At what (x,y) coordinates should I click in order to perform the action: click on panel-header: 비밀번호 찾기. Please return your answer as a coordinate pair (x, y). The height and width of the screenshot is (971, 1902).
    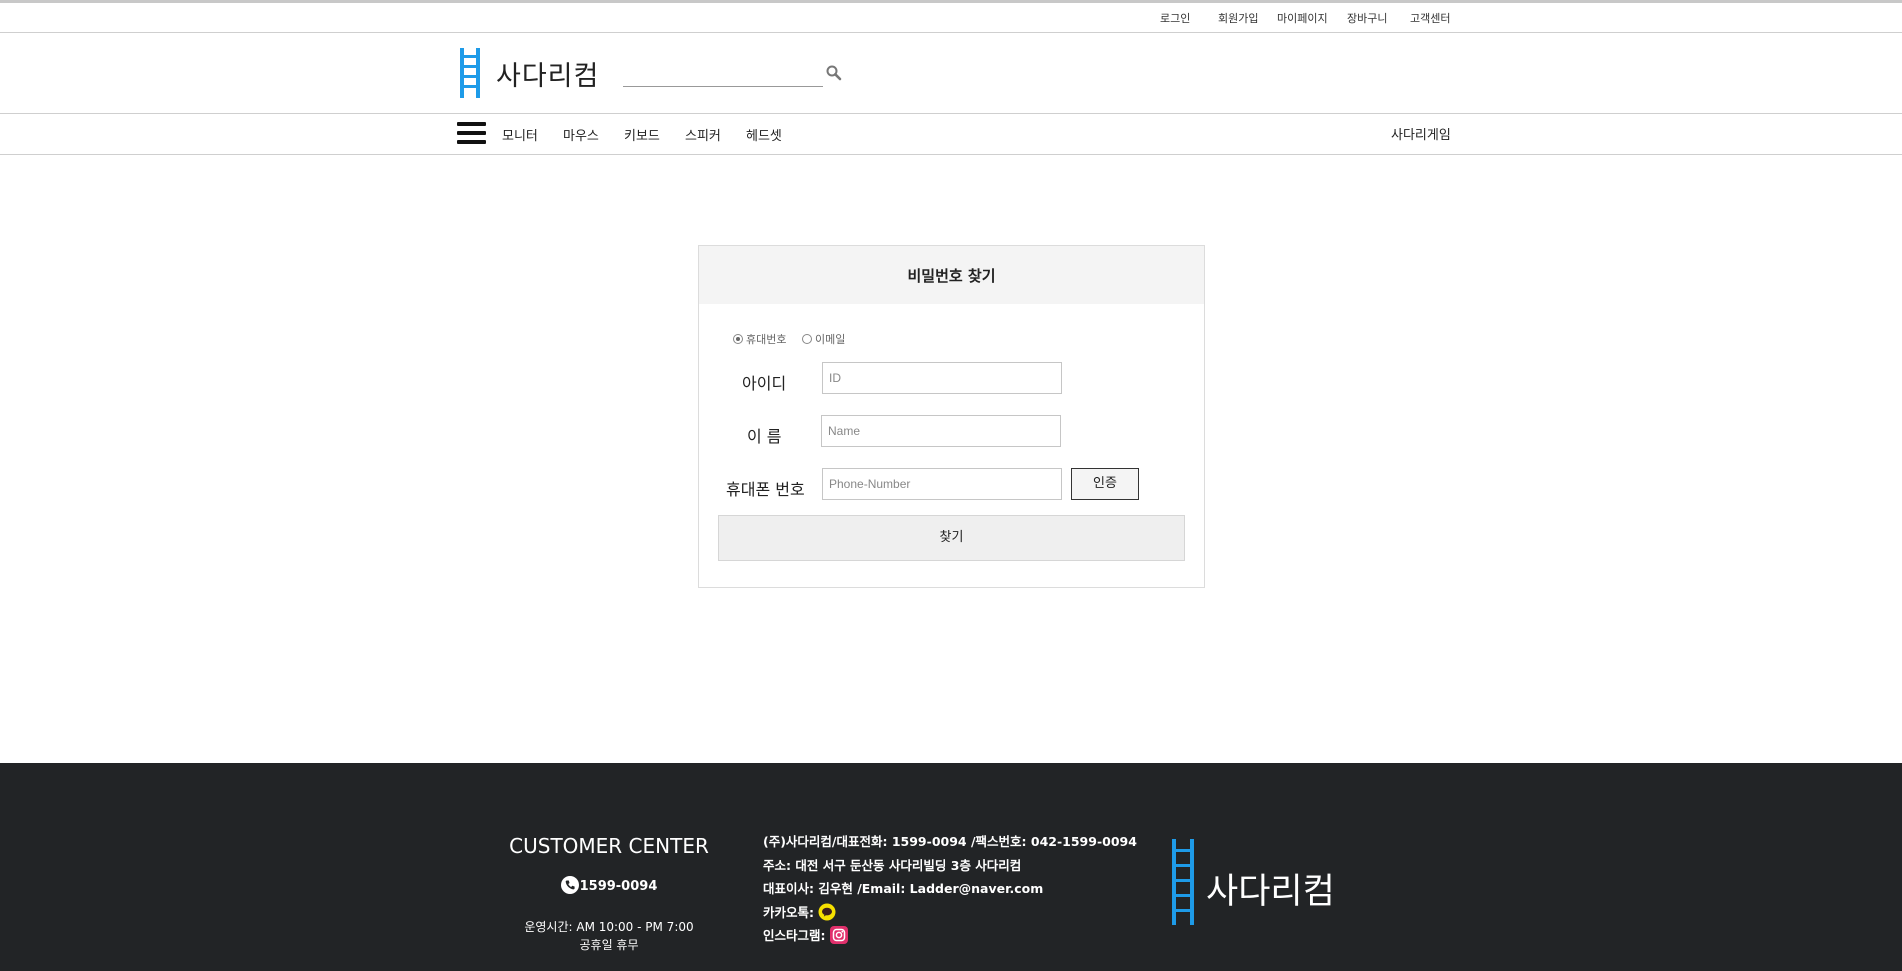
    Looking at the image, I should click on (951, 275).